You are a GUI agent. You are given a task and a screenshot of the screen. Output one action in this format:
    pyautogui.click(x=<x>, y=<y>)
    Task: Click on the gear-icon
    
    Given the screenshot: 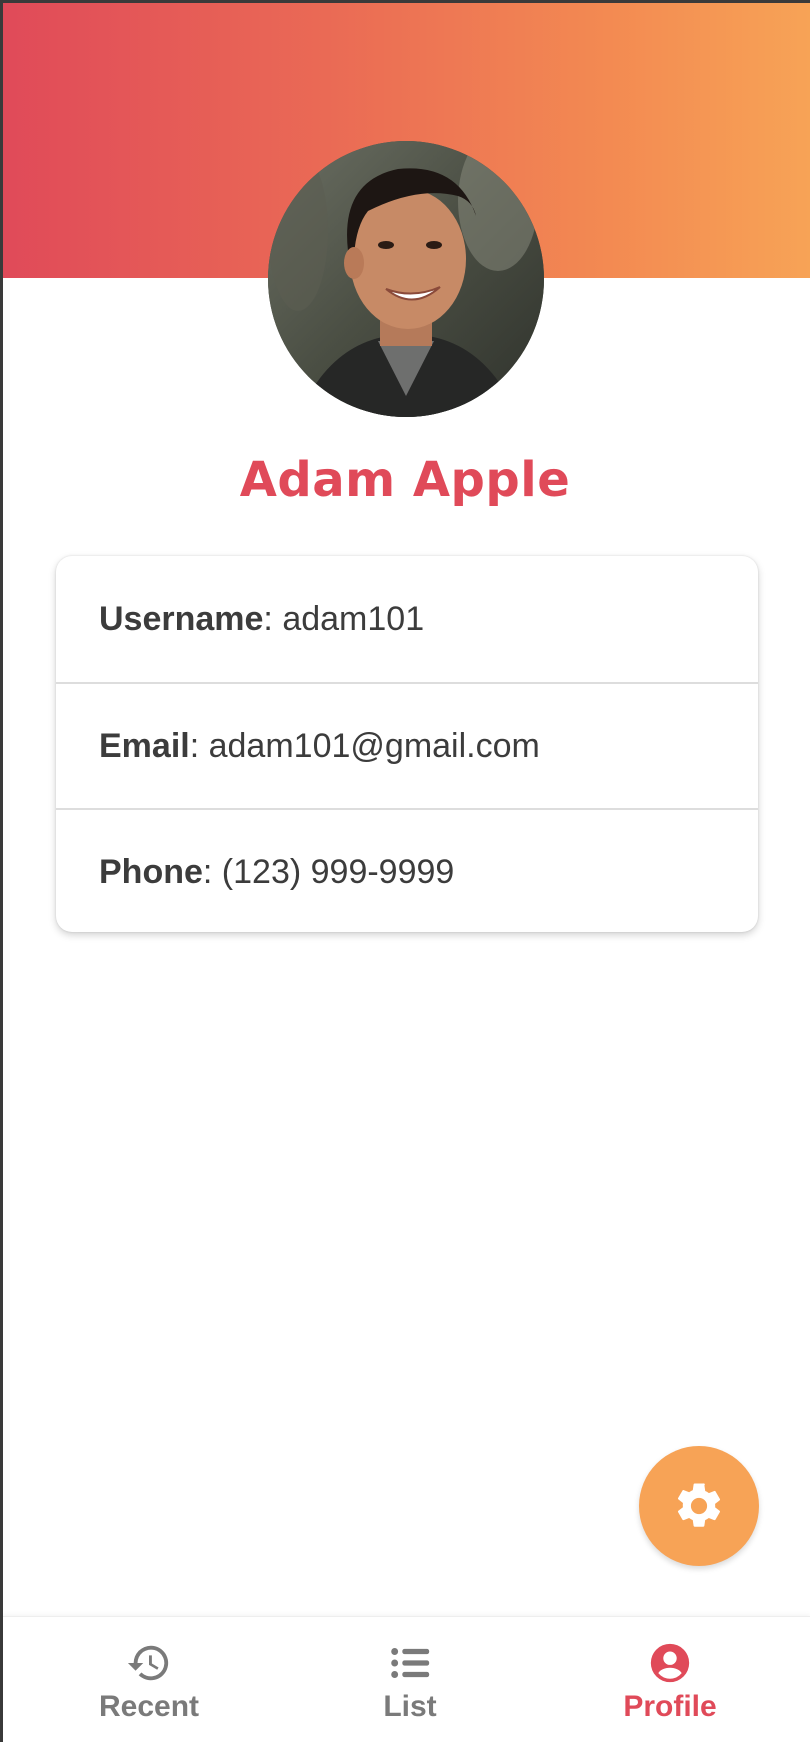 What is the action you would take?
    pyautogui.click(x=699, y=1505)
    